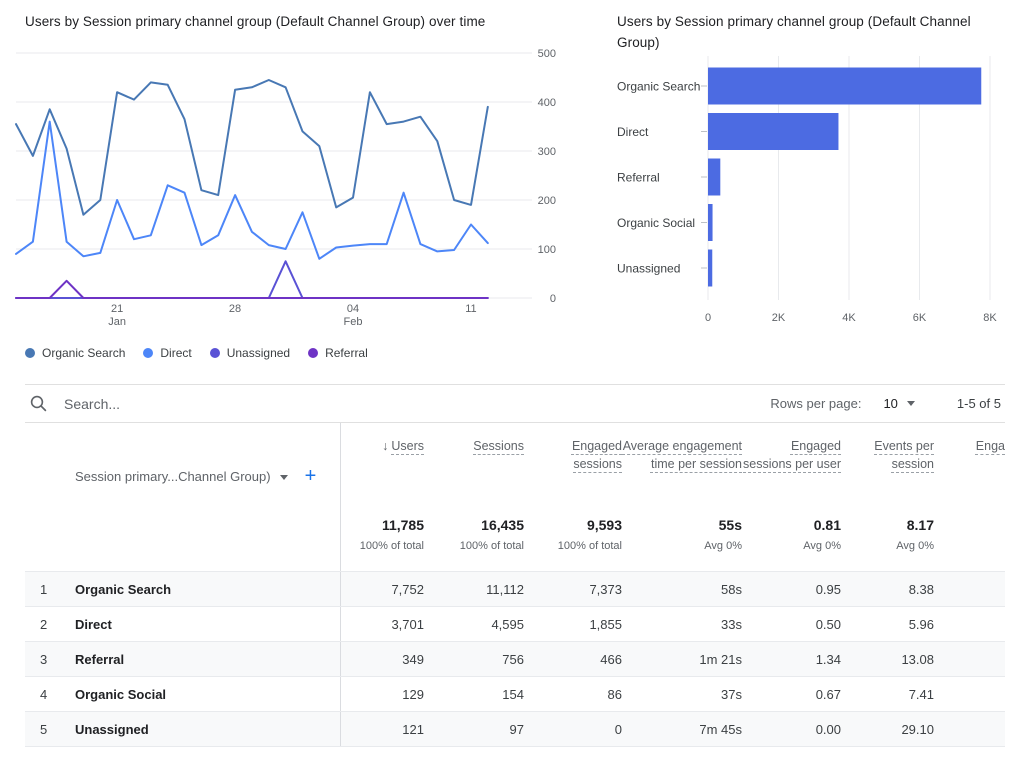 The height and width of the screenshot is (758, 1024). I want to click on metric-value-cell: 33s, so click(731, 624).